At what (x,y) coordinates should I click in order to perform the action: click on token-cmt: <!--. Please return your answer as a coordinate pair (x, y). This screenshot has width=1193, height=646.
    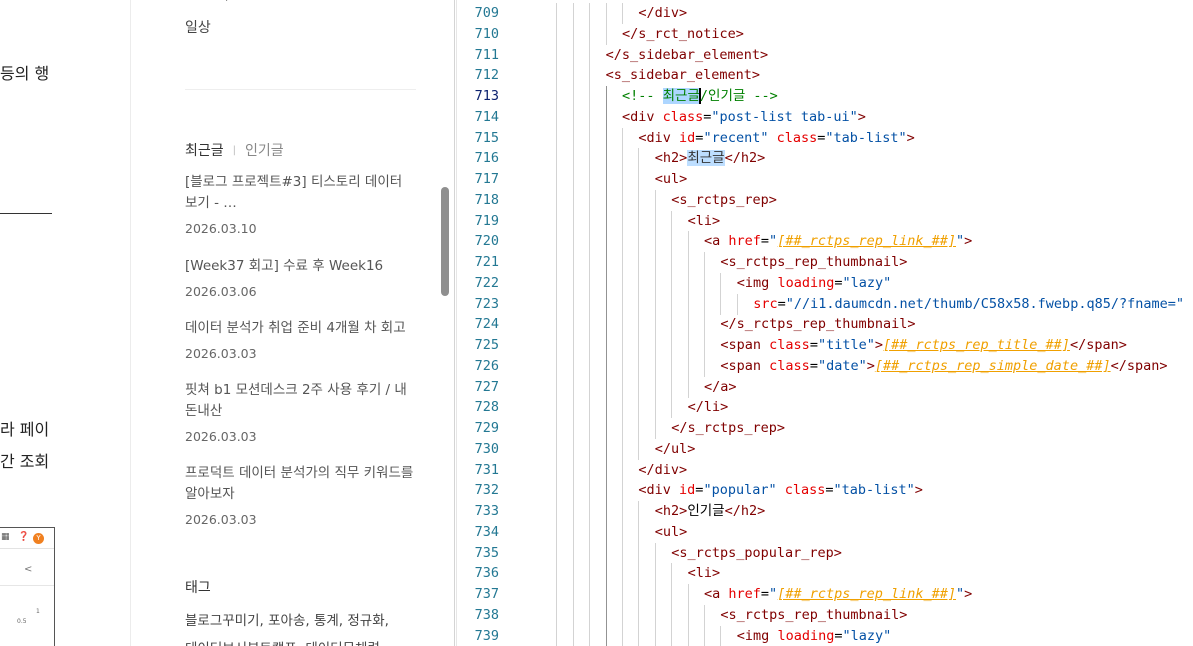
    Looking at the image, I should click on (642, 96).